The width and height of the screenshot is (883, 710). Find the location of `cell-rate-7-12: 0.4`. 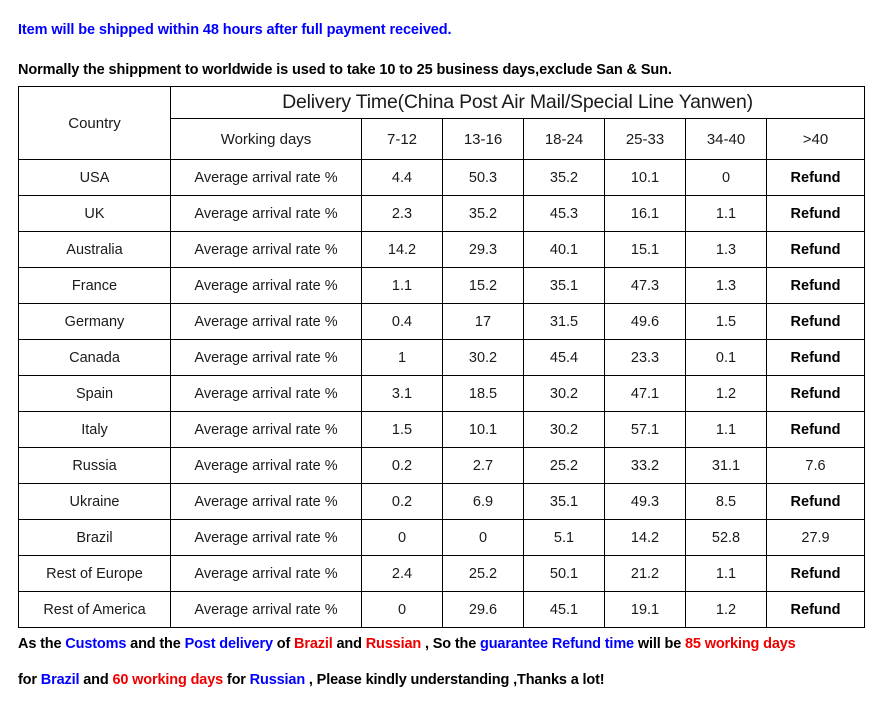

cell-rate-7-12: 0.4 is located at coordinates (402, 321).